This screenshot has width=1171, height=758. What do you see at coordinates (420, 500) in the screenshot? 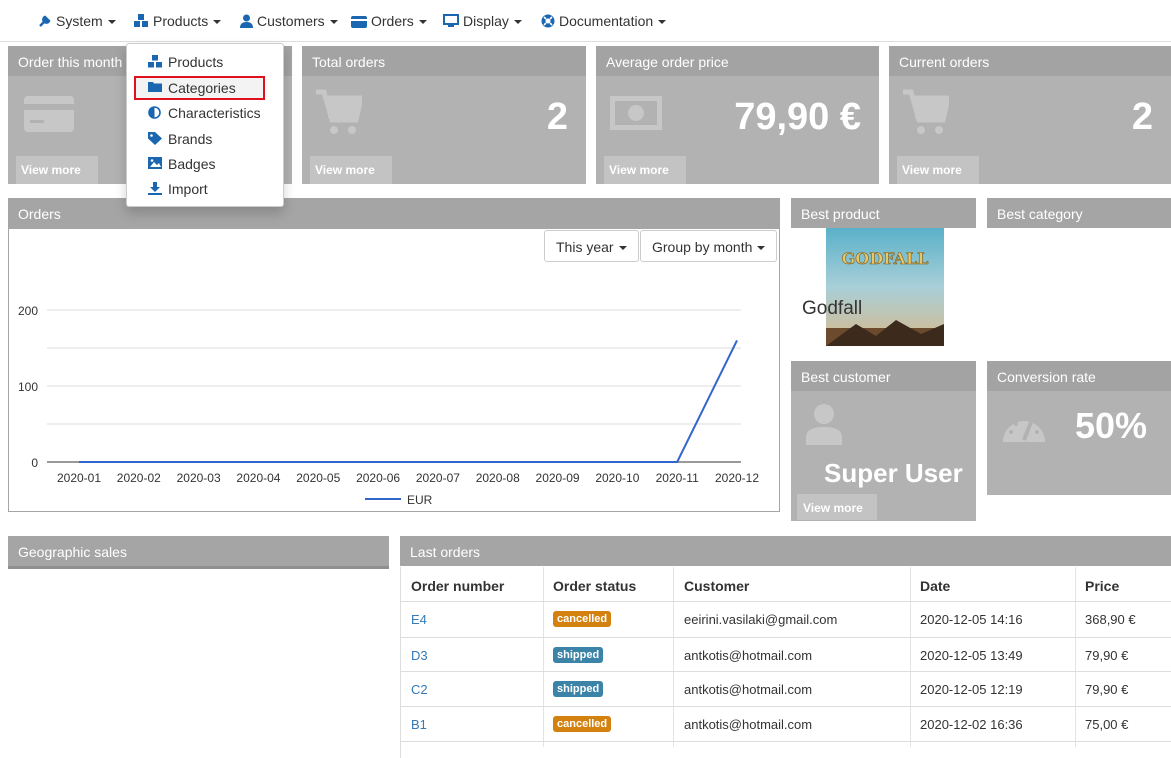
I see `legend-label: EUR` at bounding box center [420, 500].